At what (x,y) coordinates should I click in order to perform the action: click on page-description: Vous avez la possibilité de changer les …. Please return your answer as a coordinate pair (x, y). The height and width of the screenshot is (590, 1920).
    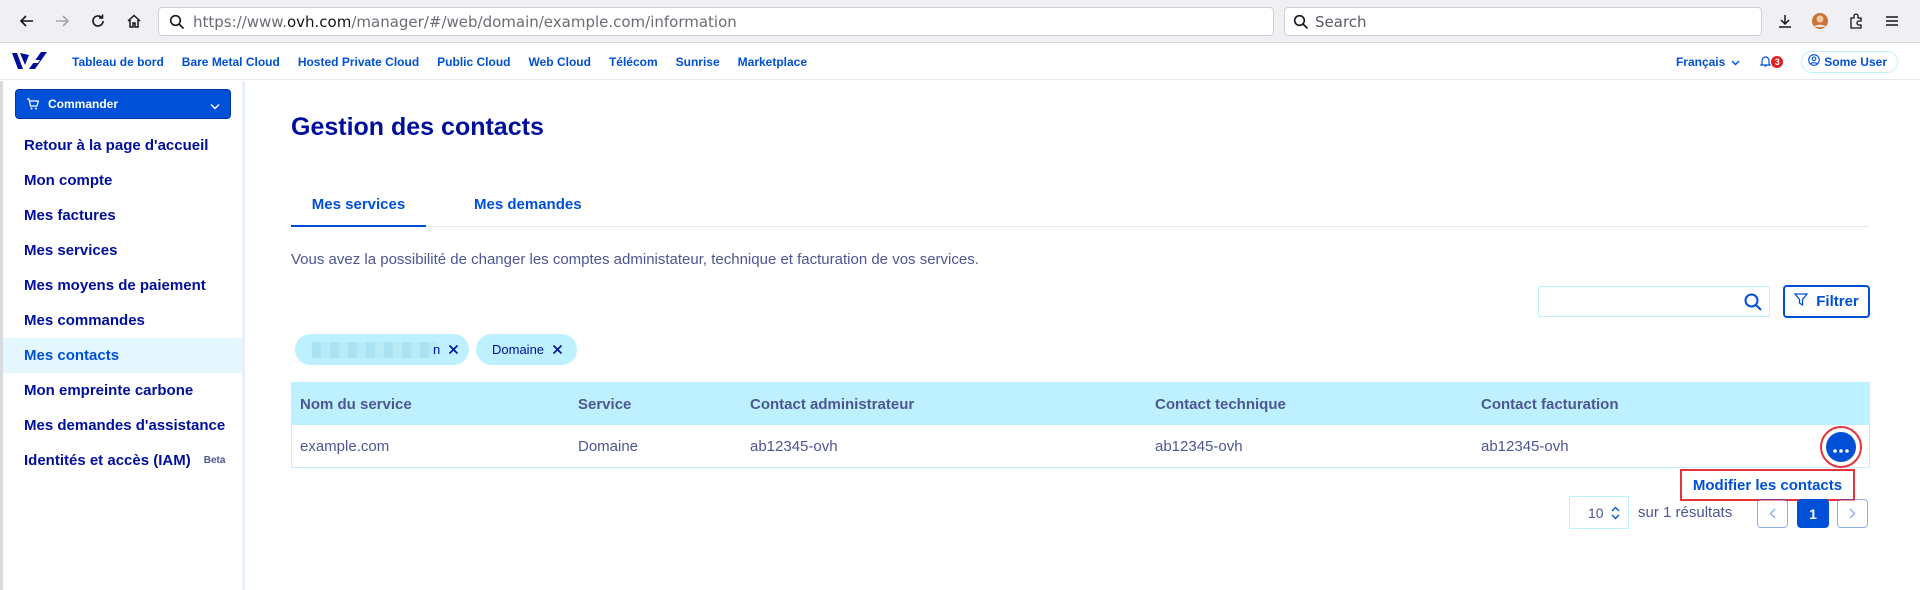
    Looking at the image, I should click on (635, 259).